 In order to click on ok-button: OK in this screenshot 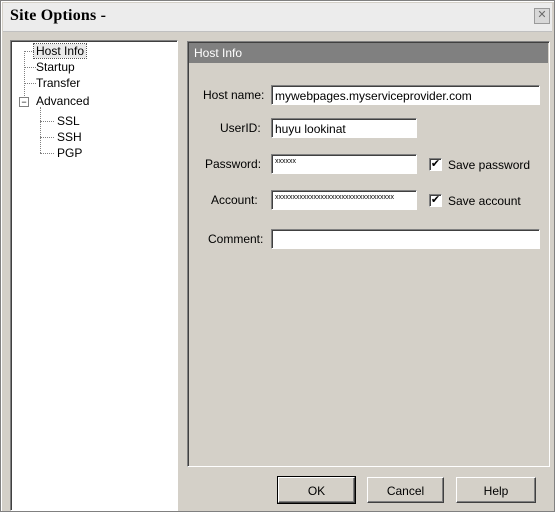, I will do `click(316, 490)`.